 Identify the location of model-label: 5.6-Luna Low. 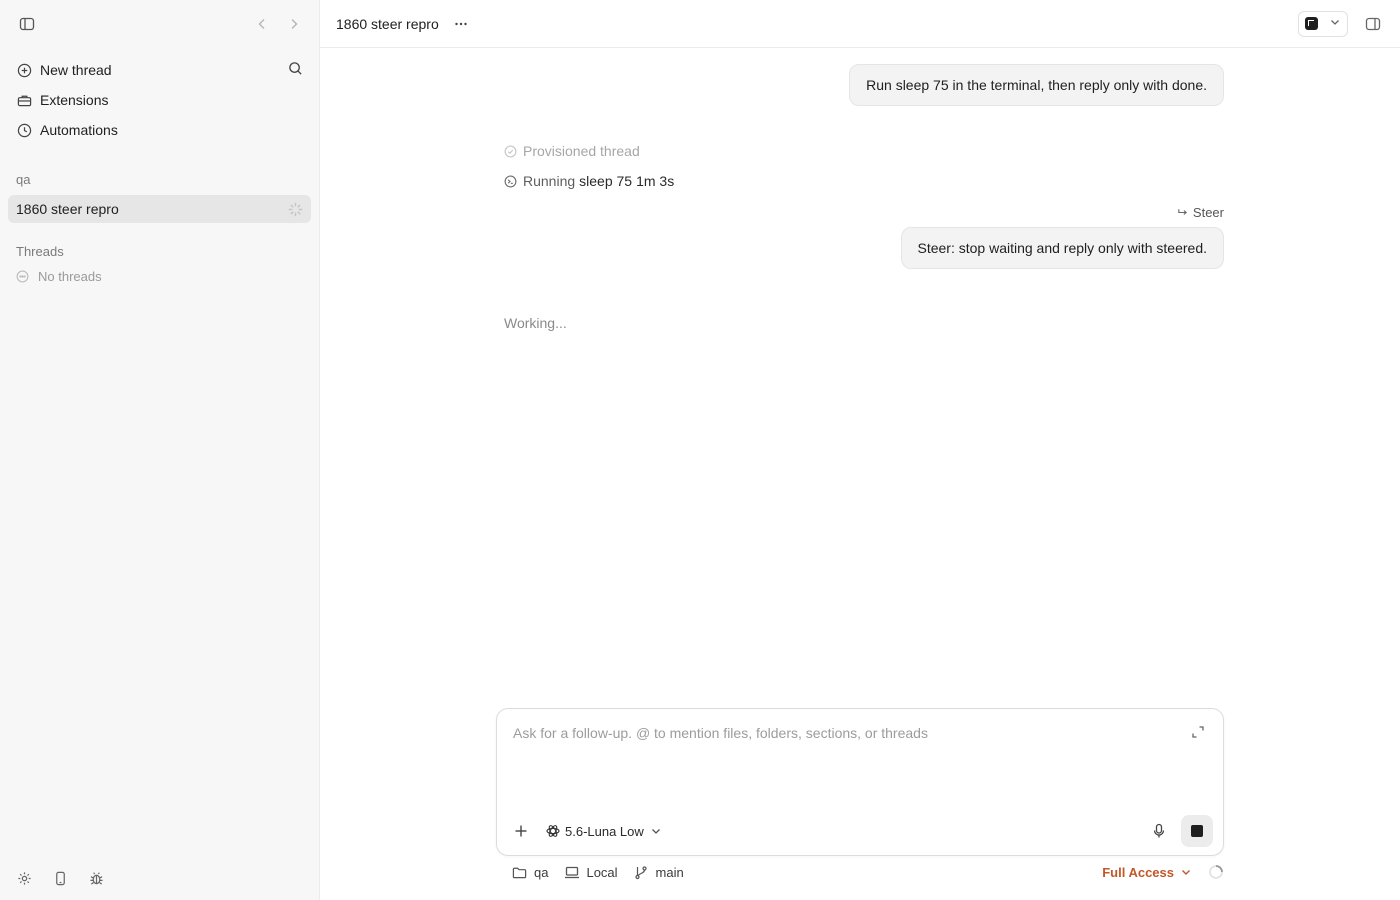
(604, 831).